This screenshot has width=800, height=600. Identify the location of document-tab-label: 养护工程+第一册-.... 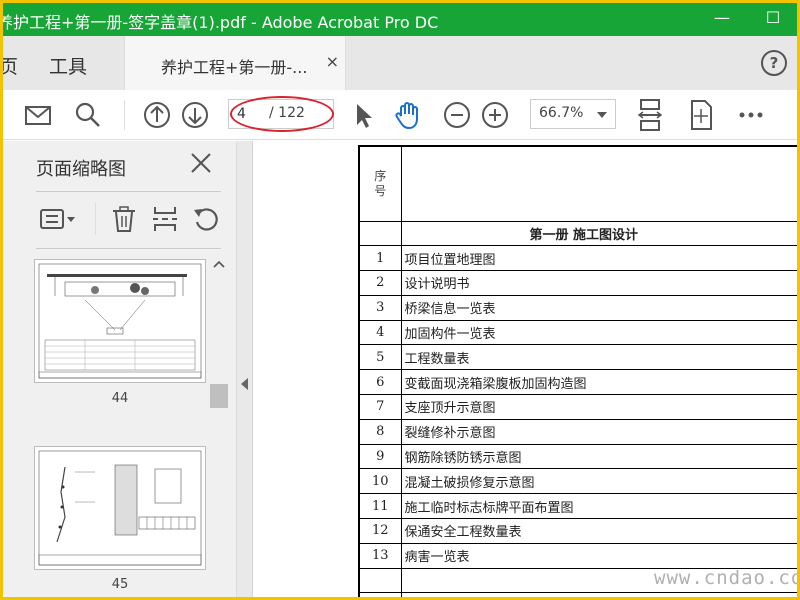
(234, 67).